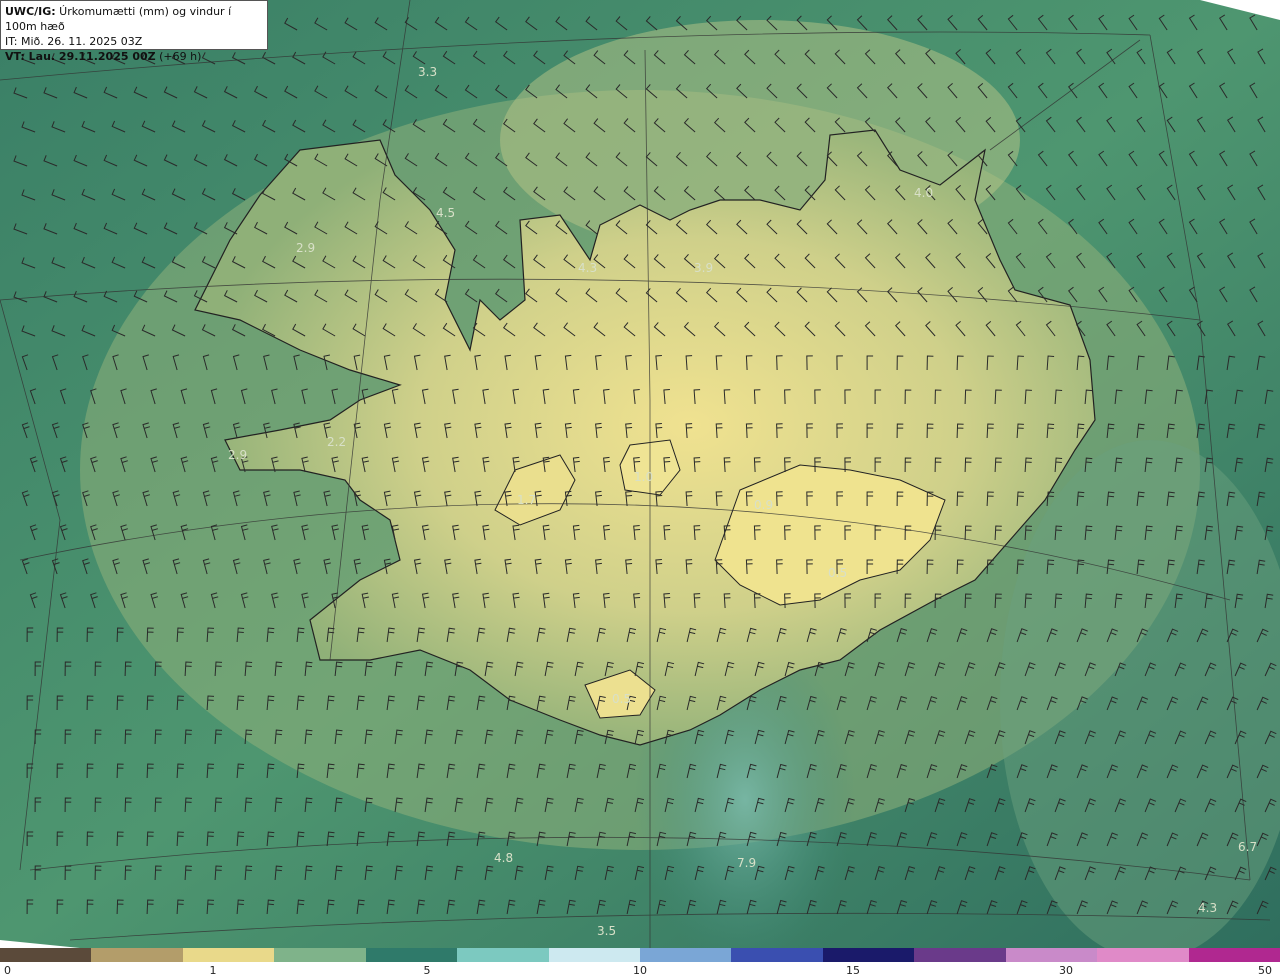 The width and height of the screenshot is (1280, 978). Describe the element at coordinates (178, 56) in the screenshot. I see `valid-time-offset: (+69 h)` at that location.